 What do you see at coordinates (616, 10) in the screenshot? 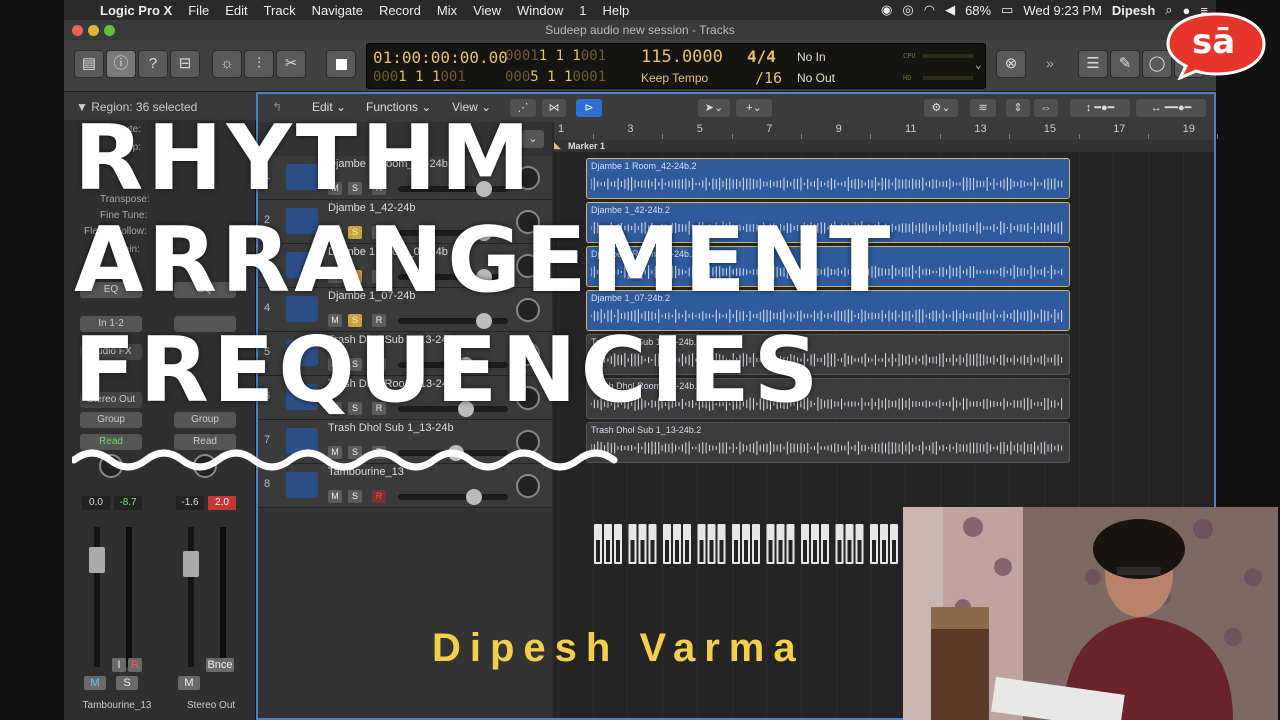
I see `menu-help: Help` at bounding box center [616, 10].